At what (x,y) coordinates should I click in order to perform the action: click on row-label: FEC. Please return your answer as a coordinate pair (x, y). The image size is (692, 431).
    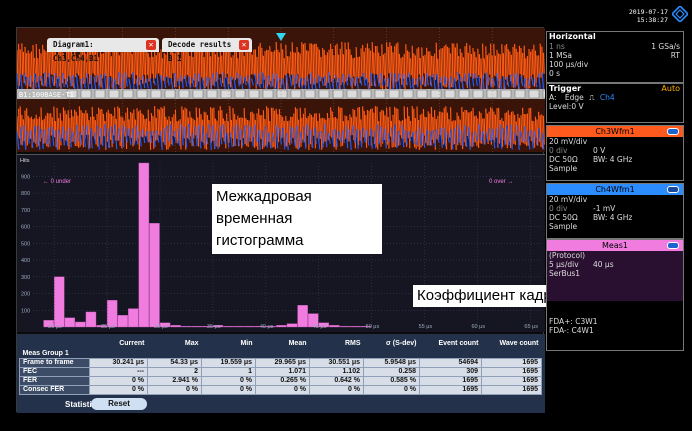
    Looking at the image, I should click on (54, 372).